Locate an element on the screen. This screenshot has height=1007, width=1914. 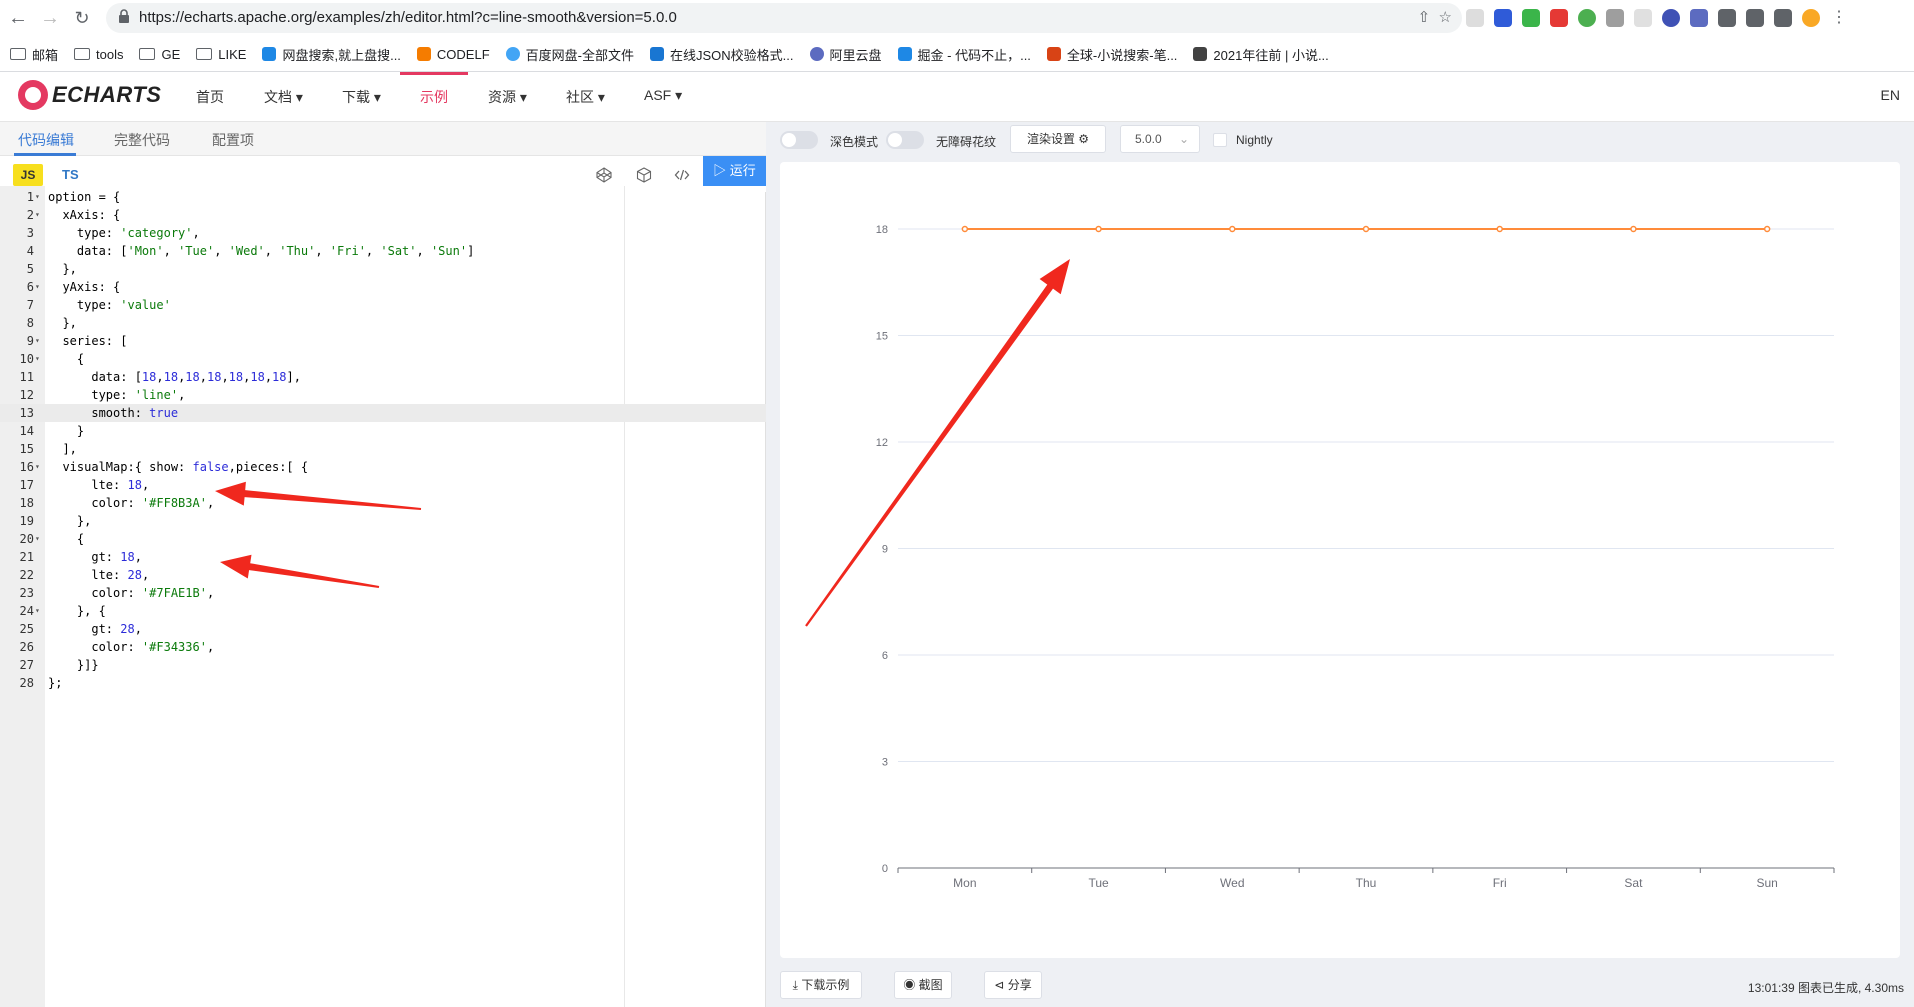
tab-options: 配置项 is located at coordinates (233, 140).